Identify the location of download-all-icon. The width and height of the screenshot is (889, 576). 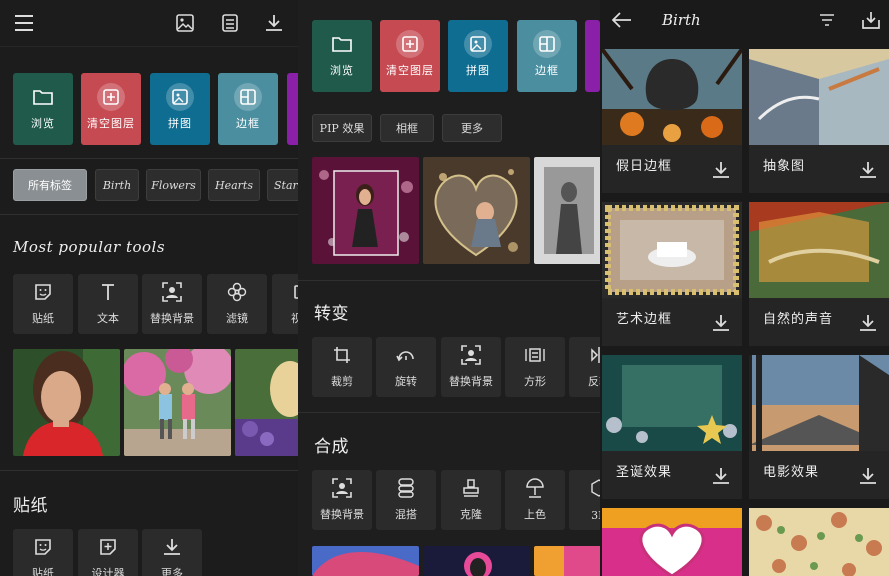
(871, 20).